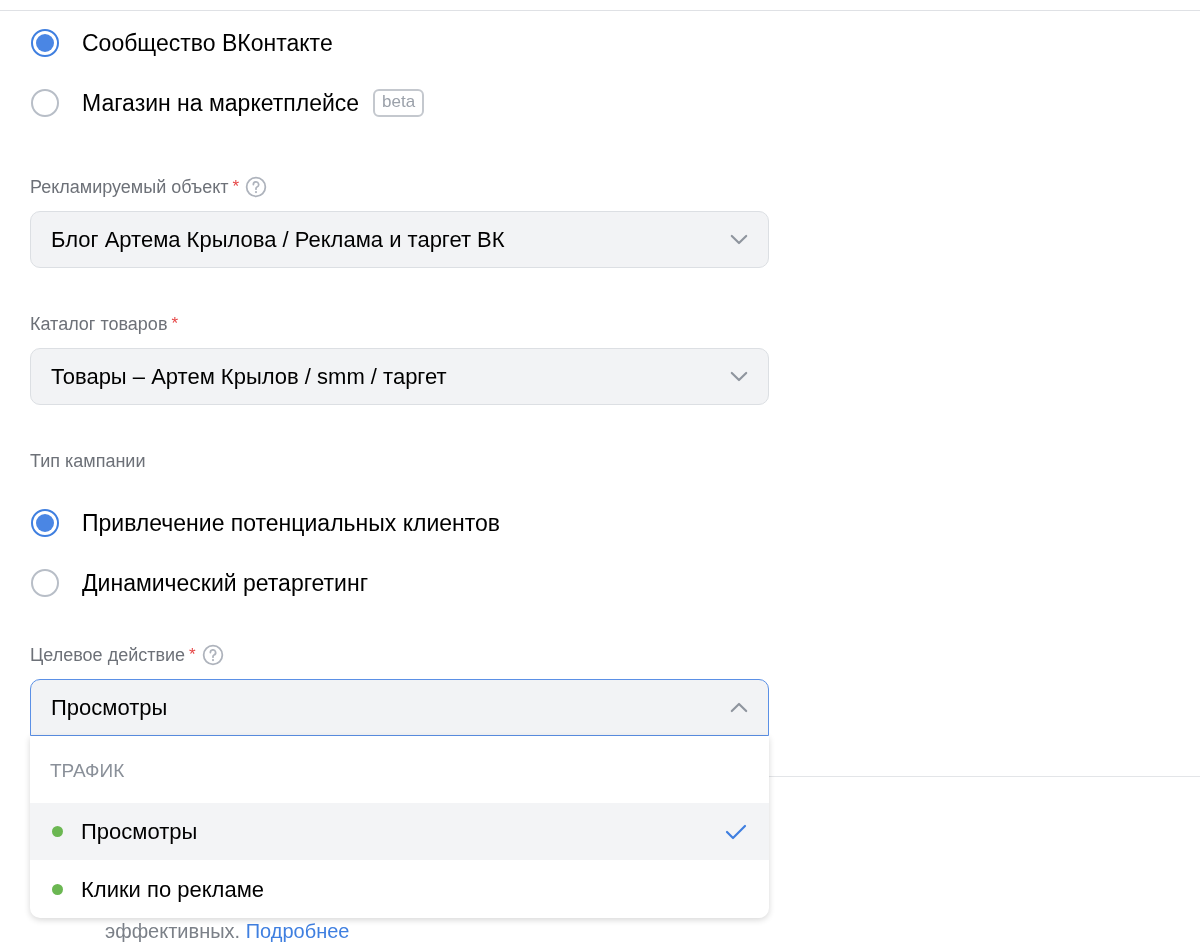 The image size is (1200, 952). What do you see at coordinates (225, 583) in the screenshot?
I see `radio-label: Динамический ретаргетинг` at bounding box center [225, 583].